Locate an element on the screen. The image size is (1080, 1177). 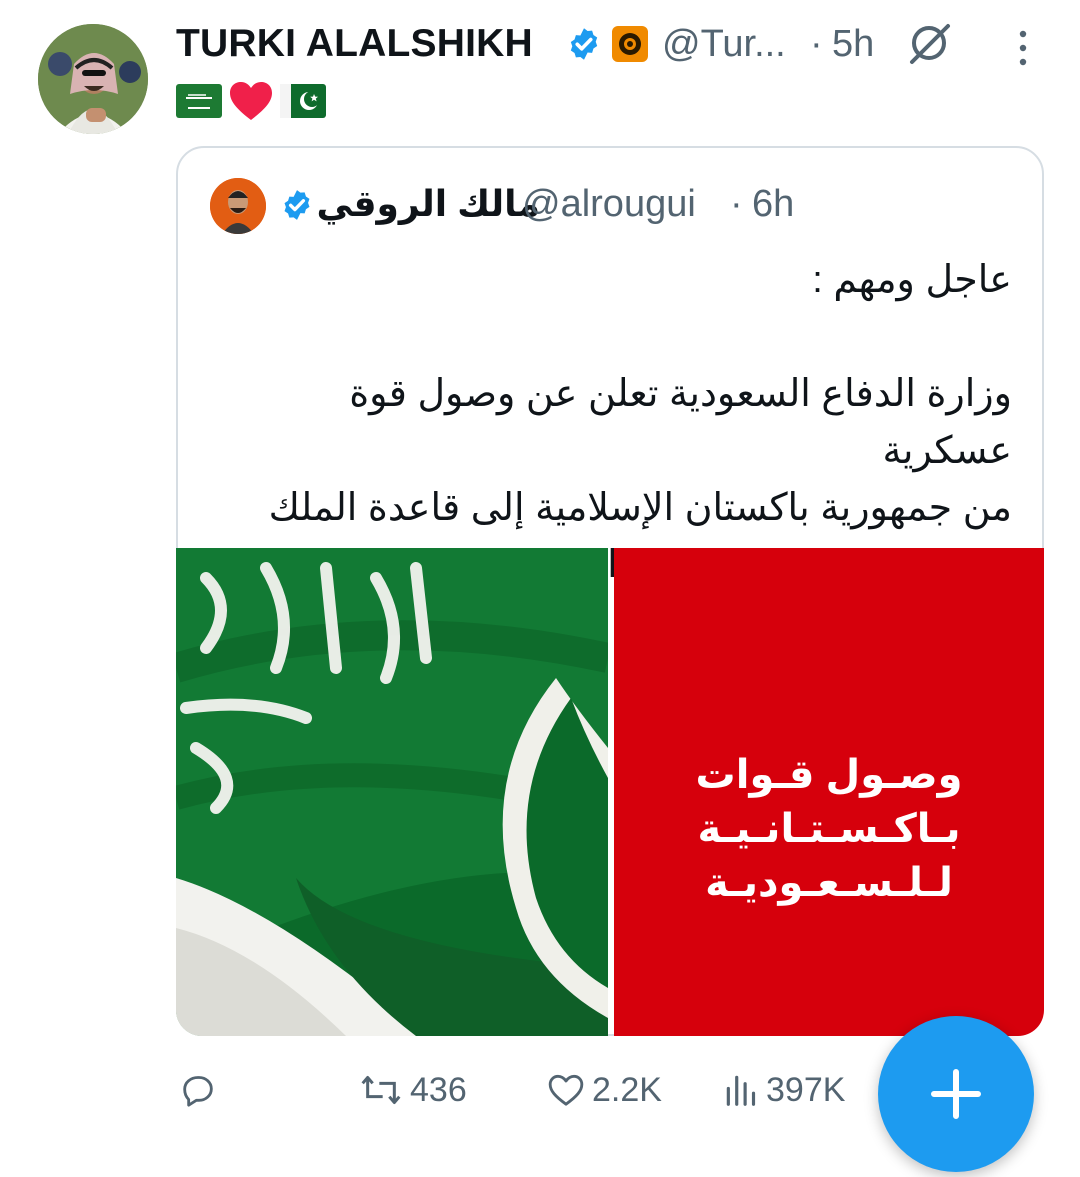
grok-icon is located at coordinates (929, 43).